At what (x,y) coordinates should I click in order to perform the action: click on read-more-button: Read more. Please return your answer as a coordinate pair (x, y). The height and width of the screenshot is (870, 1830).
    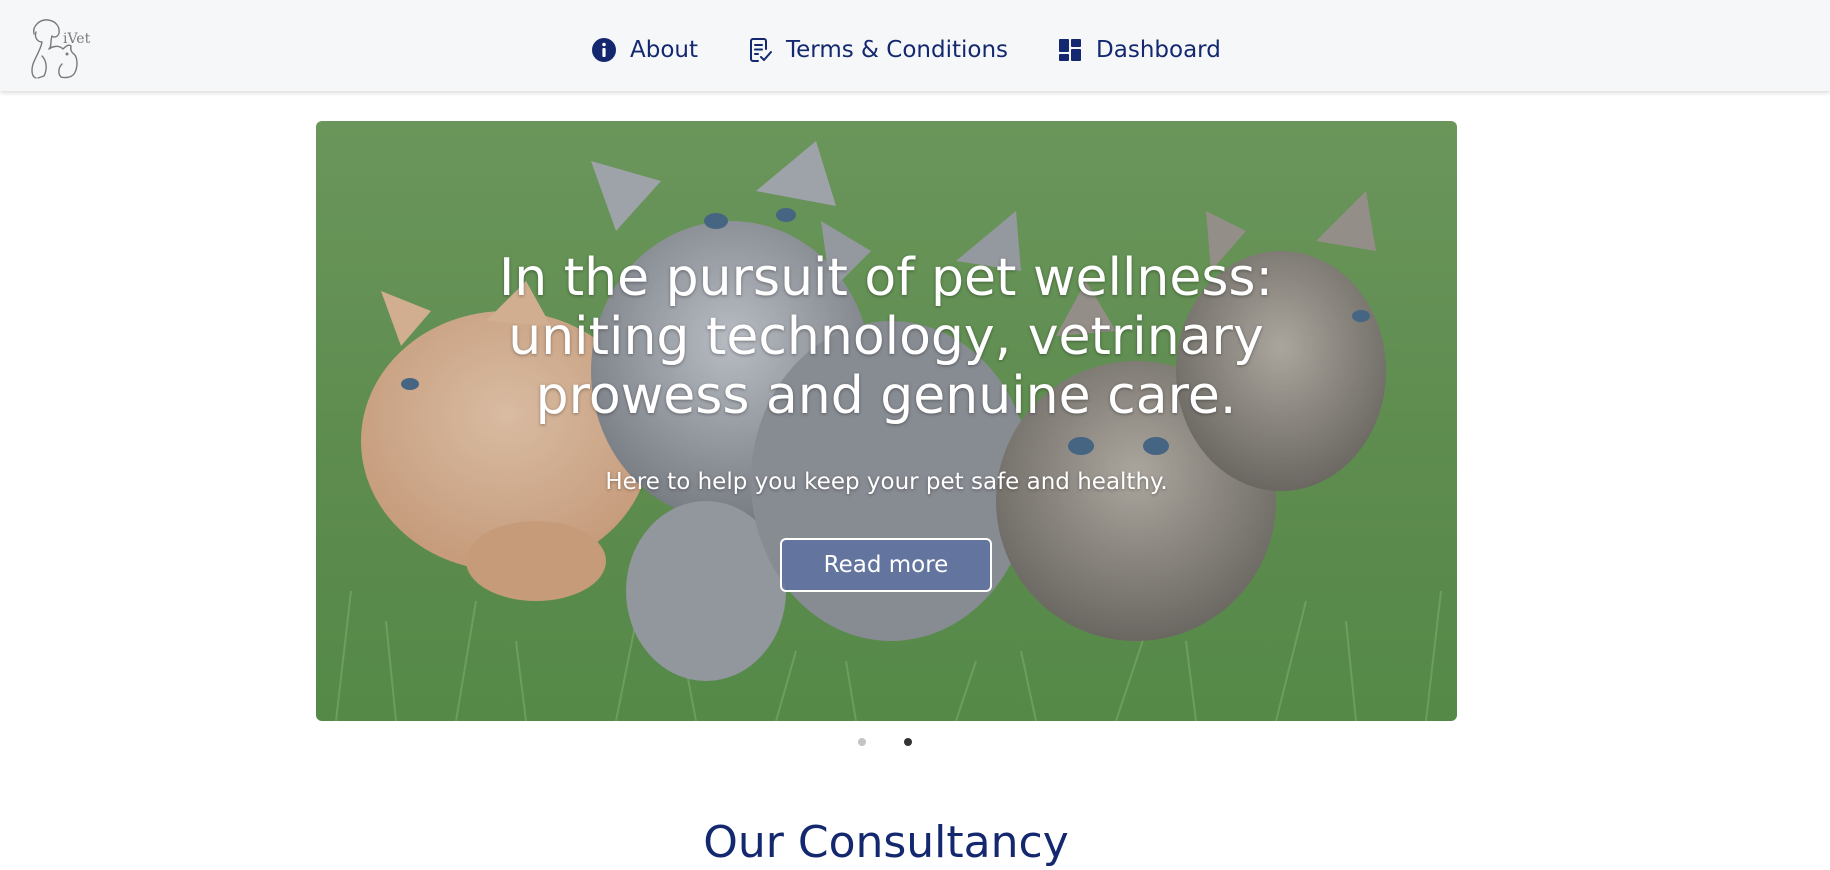
    Looking at the image, I should click on (886, 565).